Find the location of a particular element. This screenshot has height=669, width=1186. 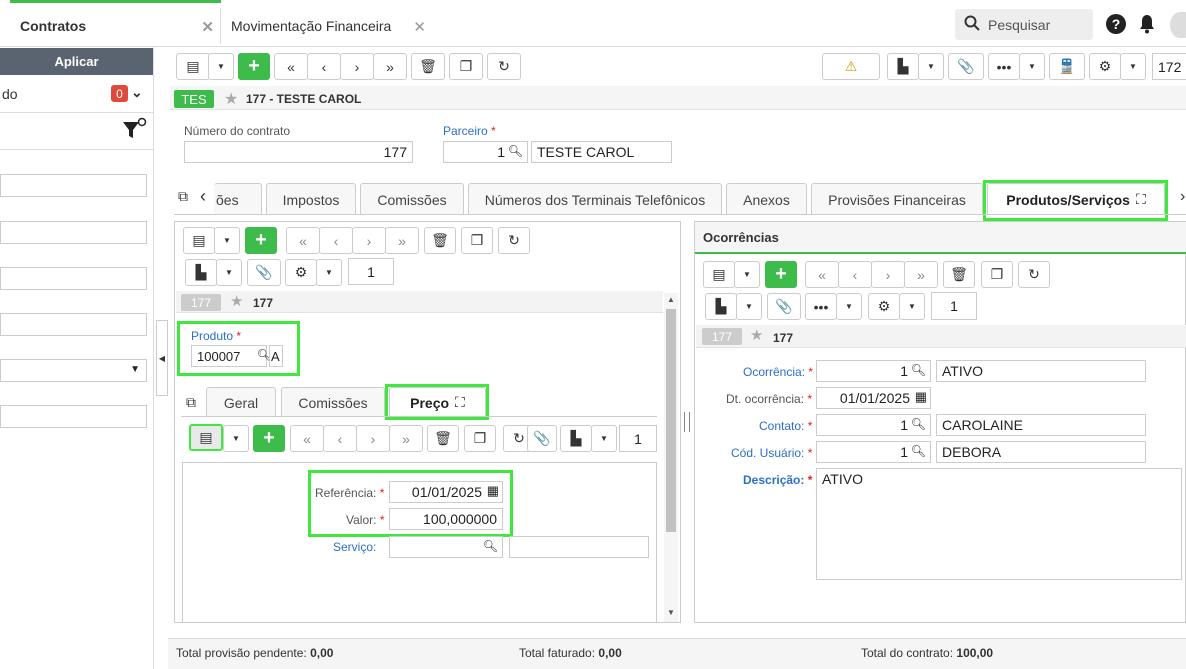

tab-obrigacoes: ões is located at coordinates (238, 199).